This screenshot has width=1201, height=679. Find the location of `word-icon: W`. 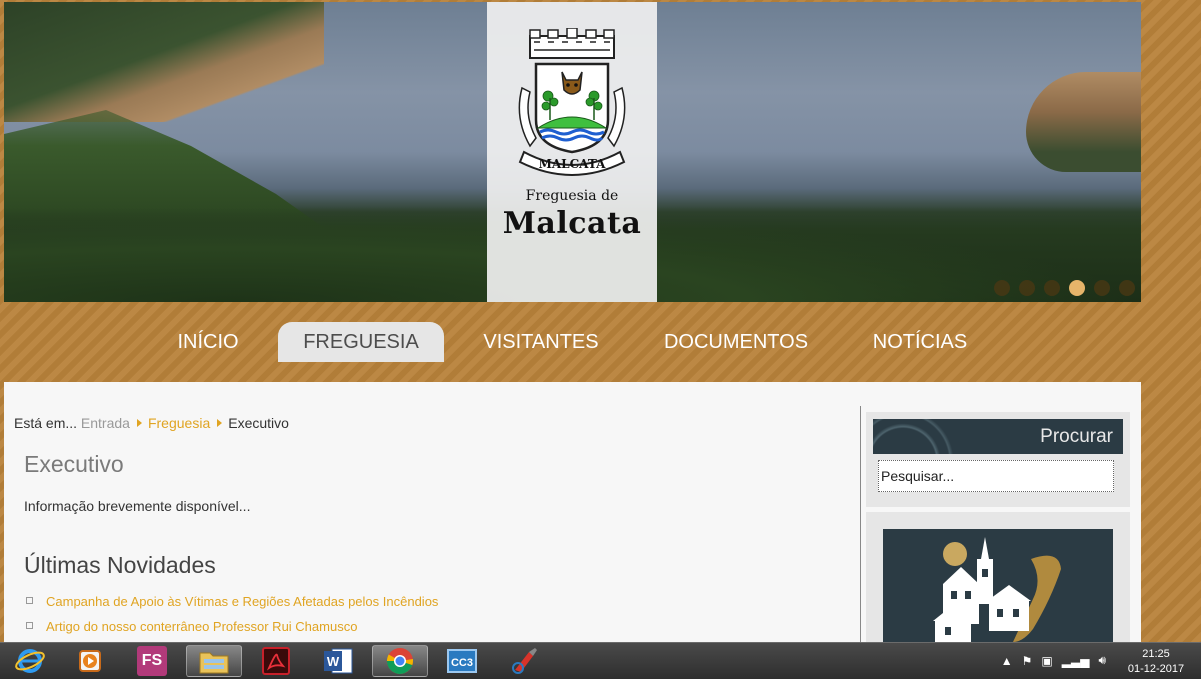

word-icon: W is located at coordinates (338, 661).